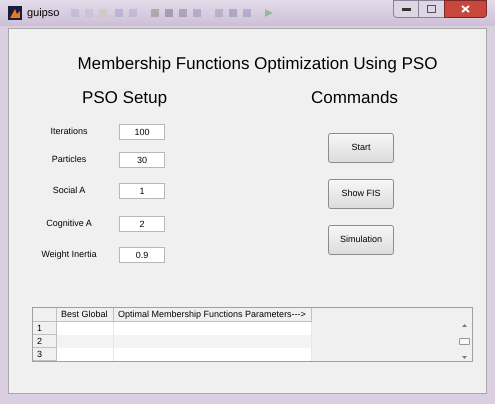 The width and height of the screenshot is (495, 404). Describe the element at coordinates (361, 240) in the screenshot. I see `command-button: Simulation` at that location.